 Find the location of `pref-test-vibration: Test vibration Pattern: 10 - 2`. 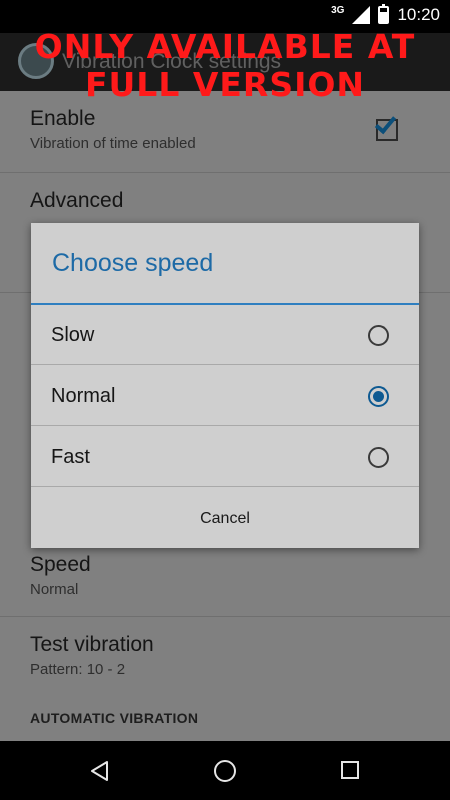

pref-test-vibration: Test vibration Pattern: 10 - 2 is located at coordinates (92, 655).